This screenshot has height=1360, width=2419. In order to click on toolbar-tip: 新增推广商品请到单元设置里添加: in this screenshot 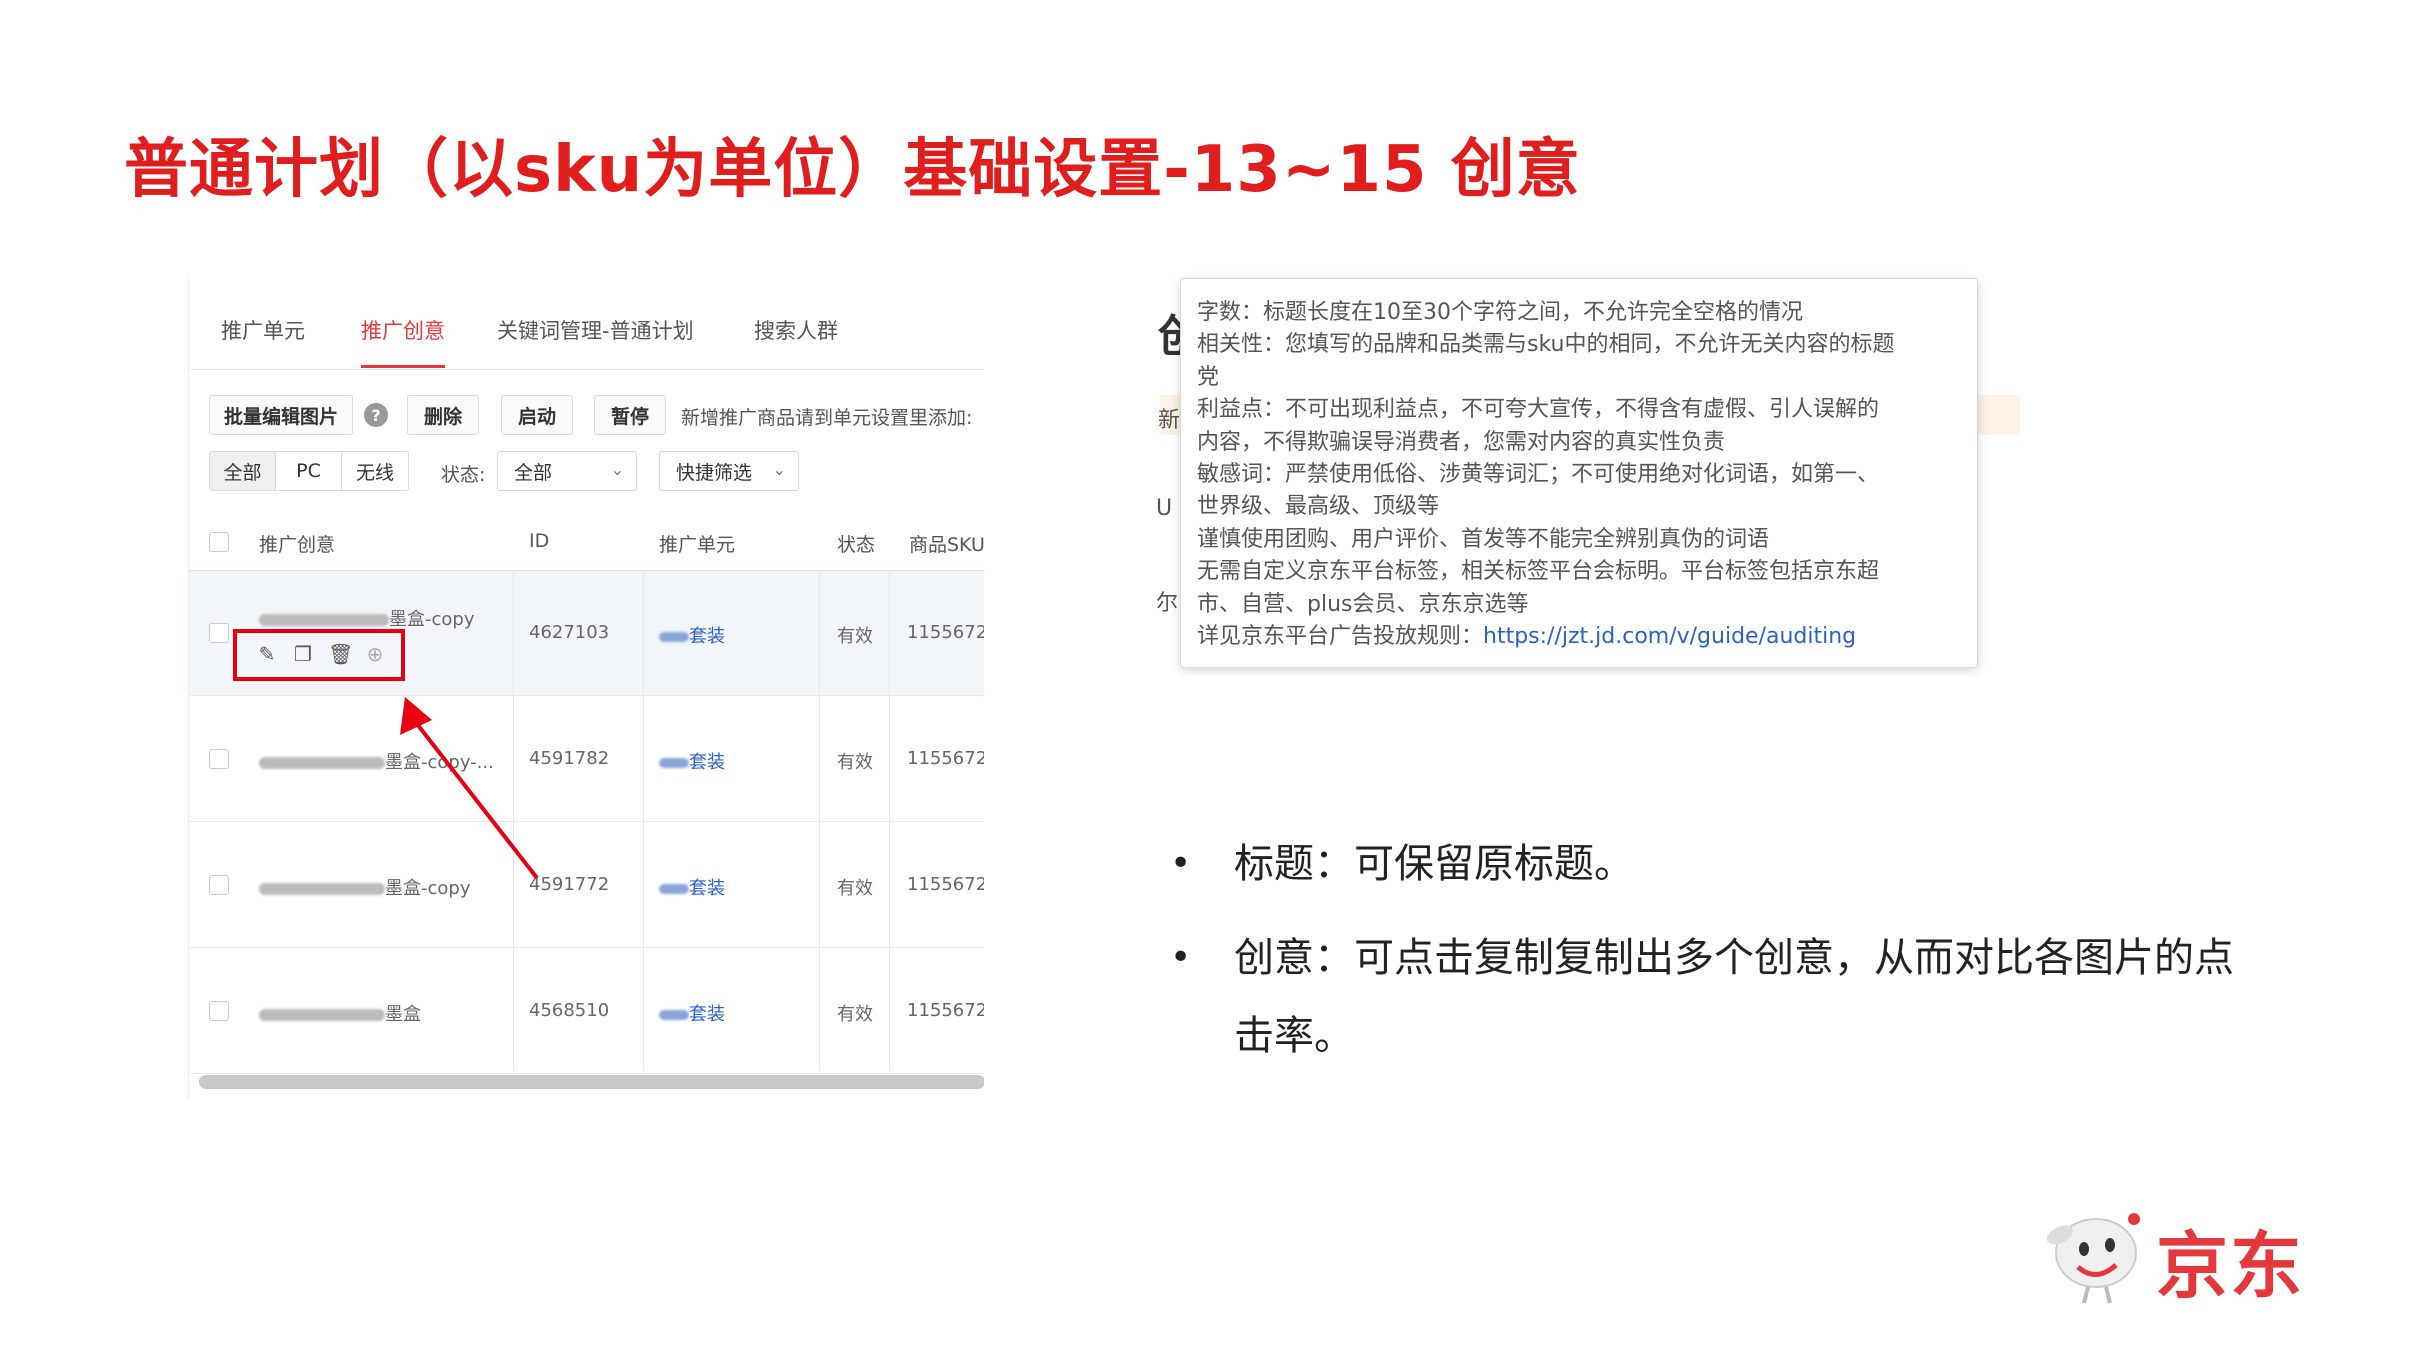, I will do `click(827, 418)`.